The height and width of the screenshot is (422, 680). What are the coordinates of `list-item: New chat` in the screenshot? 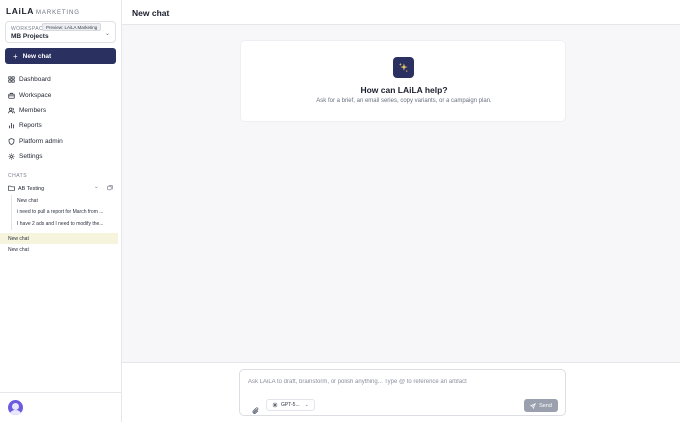 It's located at (65, 201).